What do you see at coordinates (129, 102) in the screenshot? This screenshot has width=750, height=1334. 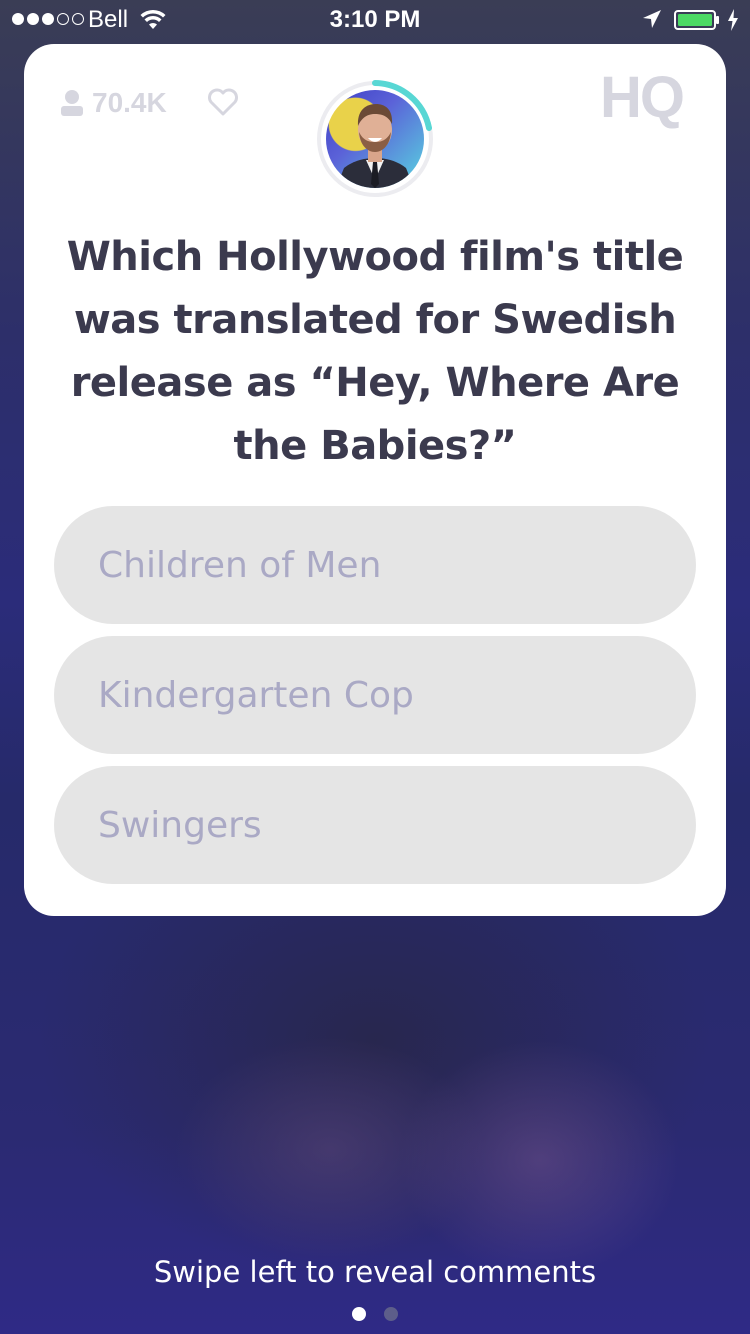 I see `viewer-count: 70.4K` at bounding box center [129, 102].